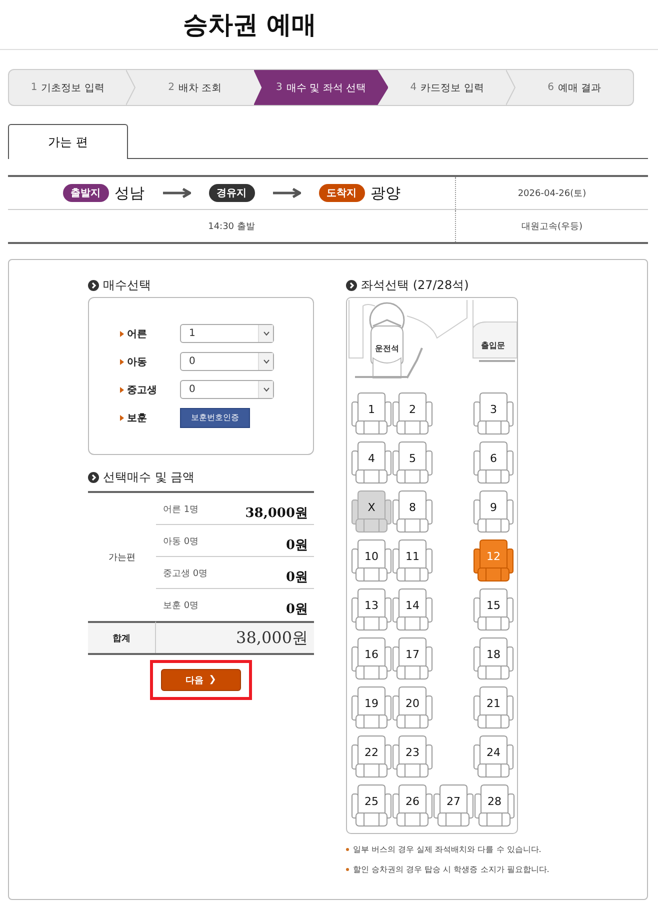 Image resolution: width=658 pixels, height=902 pixels. What do you see at coordinates (149, 477) in the screenshot?
I see `section-title: 선택매수 및 금액` at bounding box center [149, 477].